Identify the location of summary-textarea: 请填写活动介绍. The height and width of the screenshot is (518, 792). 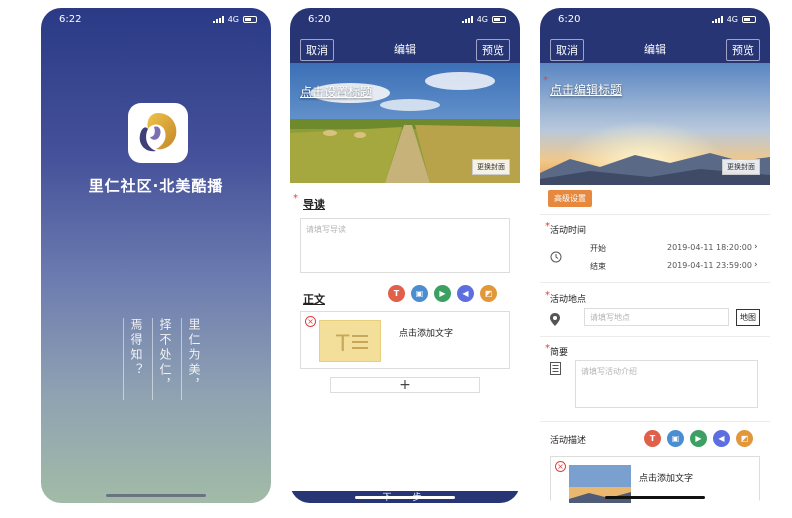
(666, 384).